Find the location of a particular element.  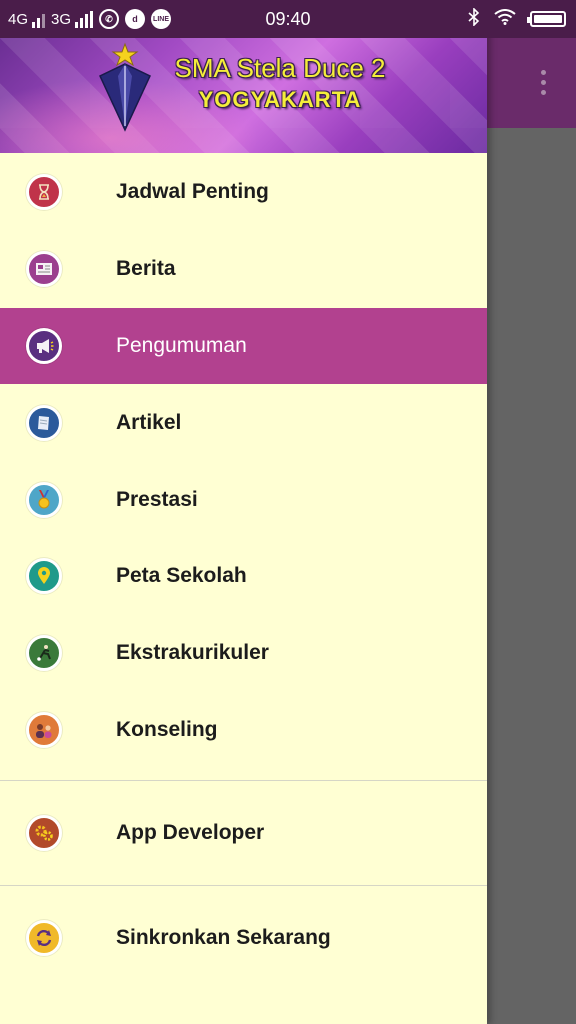

dana-icon: d is located at coordinates (135, 19).